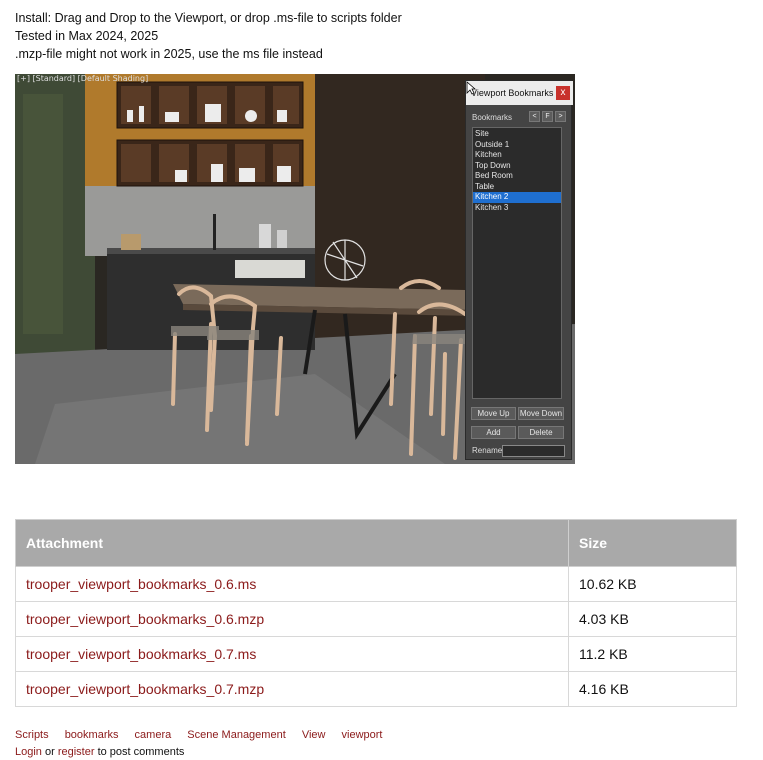  What do you see at coordinates (533, 451) in the screenshot?
I see `rename-input` at bounding box center [533, 451].